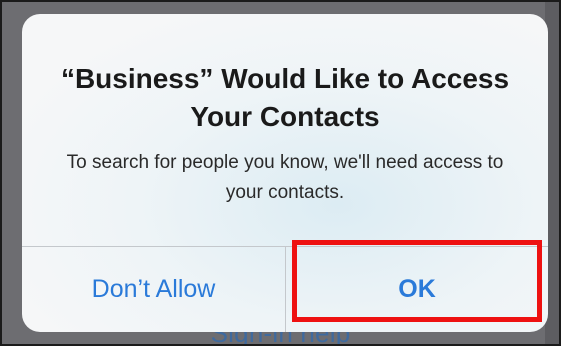  What do you see at coordinates (417, 289) in the screenshot?
I see `ok-button: OK` at bounding box center [417, 289].